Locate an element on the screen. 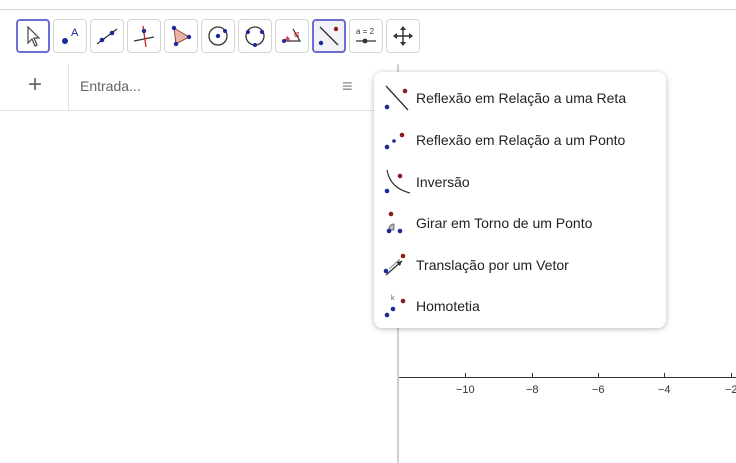 This screenshot has width=736, height=463. window-top-border is located at coordinates (368, 5).